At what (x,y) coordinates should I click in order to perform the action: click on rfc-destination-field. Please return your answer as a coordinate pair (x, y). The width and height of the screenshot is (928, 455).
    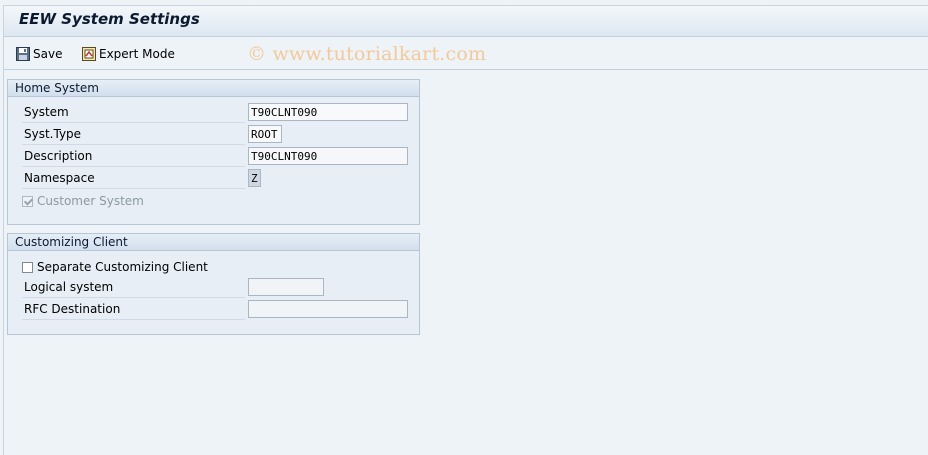
    Looking at the image, I should click on (328, 309).